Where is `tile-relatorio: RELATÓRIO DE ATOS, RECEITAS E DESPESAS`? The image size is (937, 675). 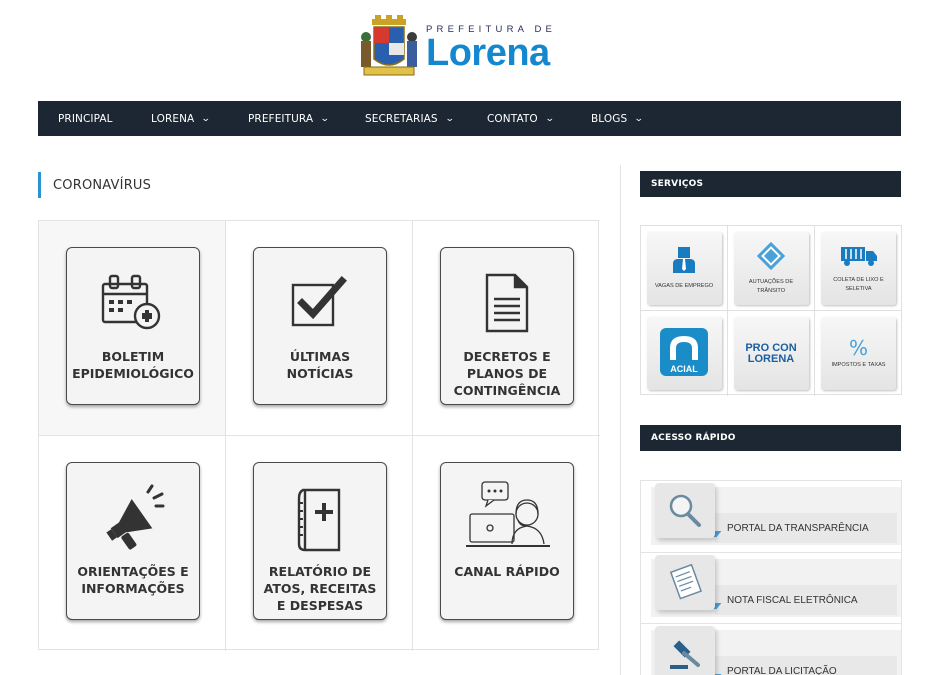
tile-relatorio: RELATÓRIO DE ATOS, RECEITAS E DESPESAS is located at coordinates (320, 541).